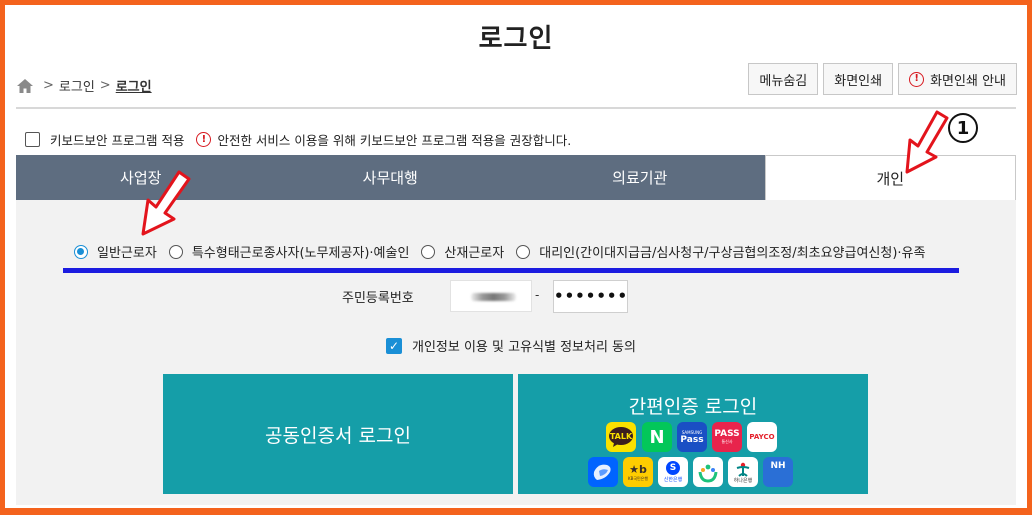 The width and height of the screenshot is (1032, 515). Describe the element at coordinates (692, 439) in the screenshot. I see `samsung-pass-text: Pass` at that location.